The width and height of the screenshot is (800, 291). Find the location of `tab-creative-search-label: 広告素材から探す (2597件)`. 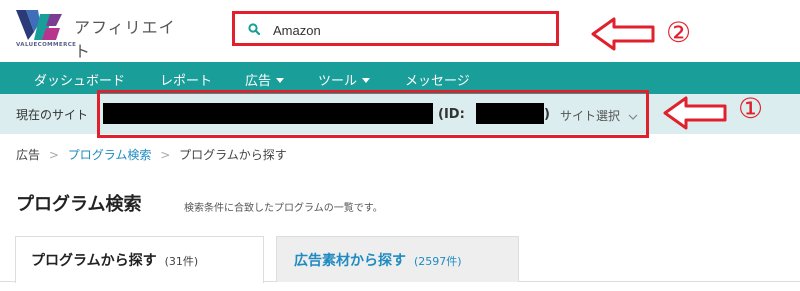

tab-creative-search-label: 広告素材から探す (2597件) is located at coordinates (378, 260).